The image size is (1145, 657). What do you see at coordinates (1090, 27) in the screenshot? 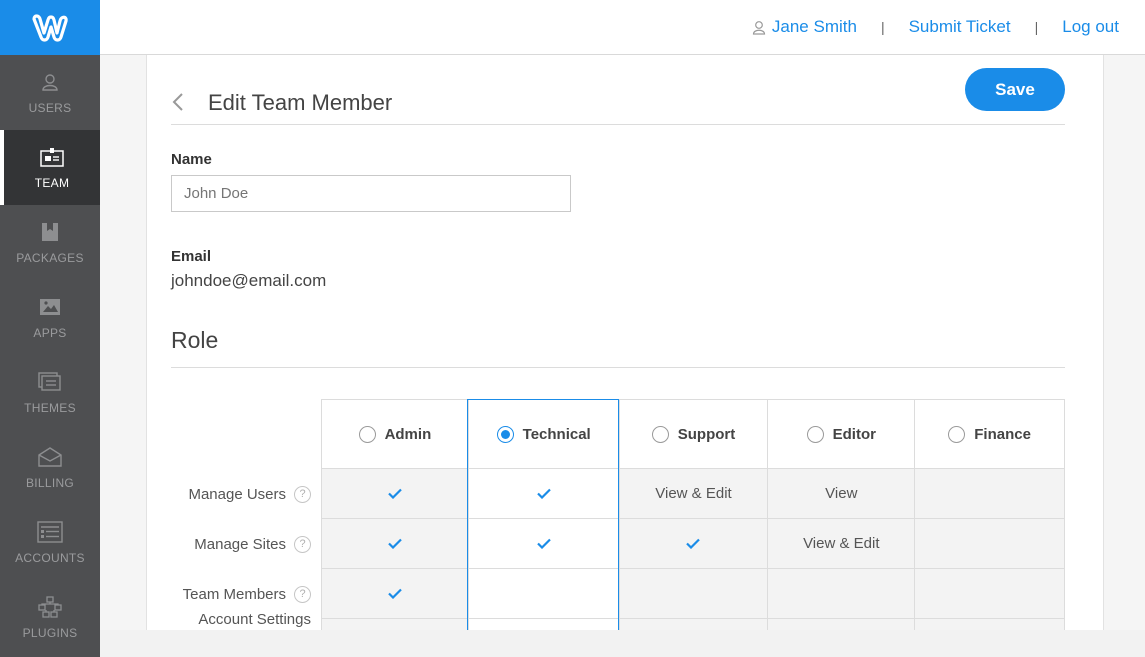
I see `log-out-link: Log out` at bounding box center [1090, 27].